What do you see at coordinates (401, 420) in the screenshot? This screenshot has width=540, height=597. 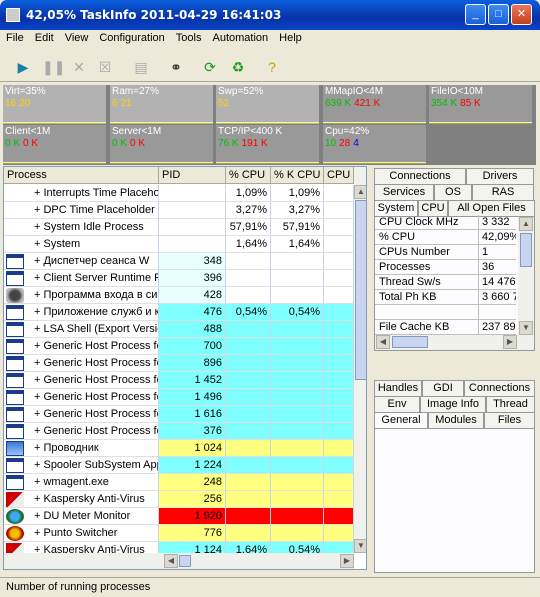 I see `tab-general: General` at bounding box center [401, 420].